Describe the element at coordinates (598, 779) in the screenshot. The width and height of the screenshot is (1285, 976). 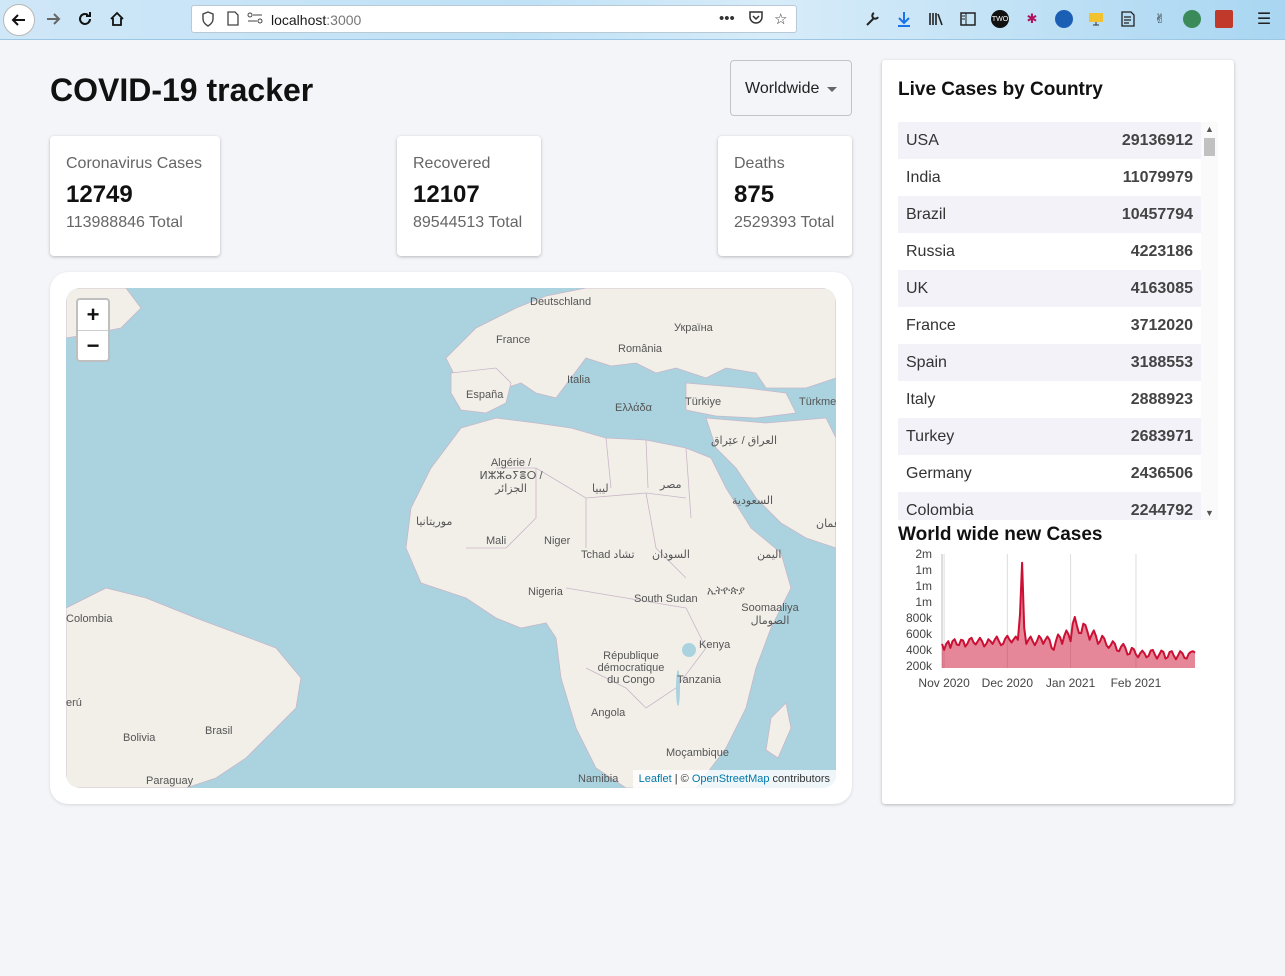
I see `map-label: Namibia` at that location.